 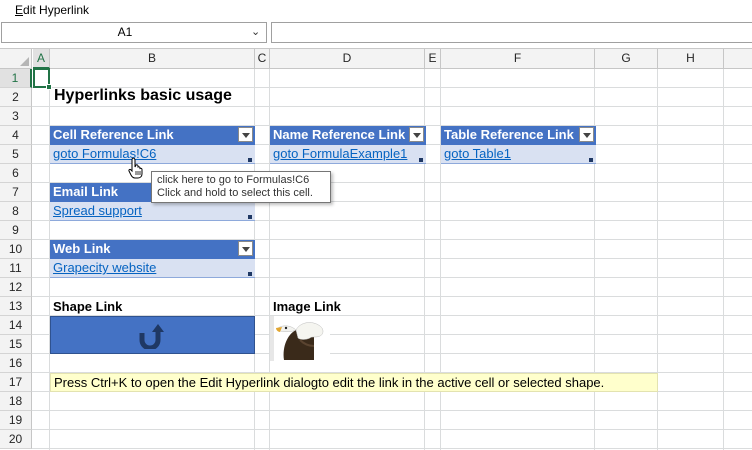 What do you see at coordinates (477, 153) in the screenshot?
I see `table-reference-link: goto Table1` at bounding box center [477, 153].